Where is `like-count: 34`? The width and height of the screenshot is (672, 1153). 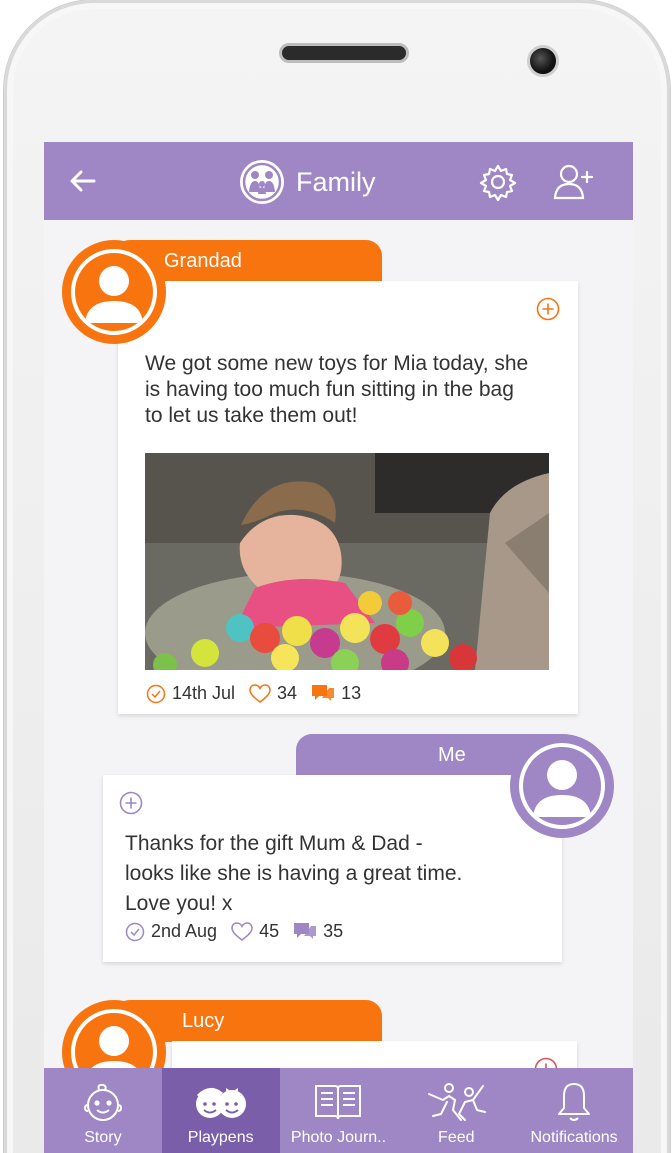
like-count: 34 is located at coordinates (287, 693).